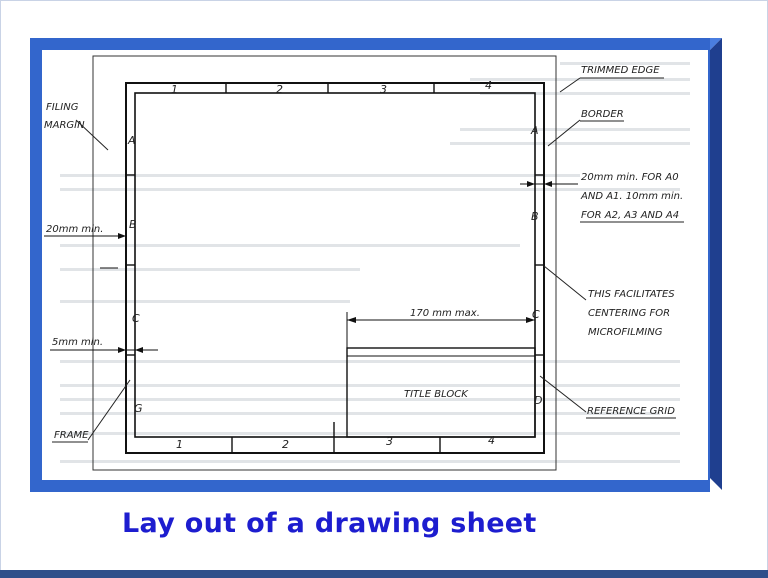  What do you see at coordinates (436, 394) in the screenshot?
I see `label-title-block: TITLE BLOCK` at bounding box center [436, 394].